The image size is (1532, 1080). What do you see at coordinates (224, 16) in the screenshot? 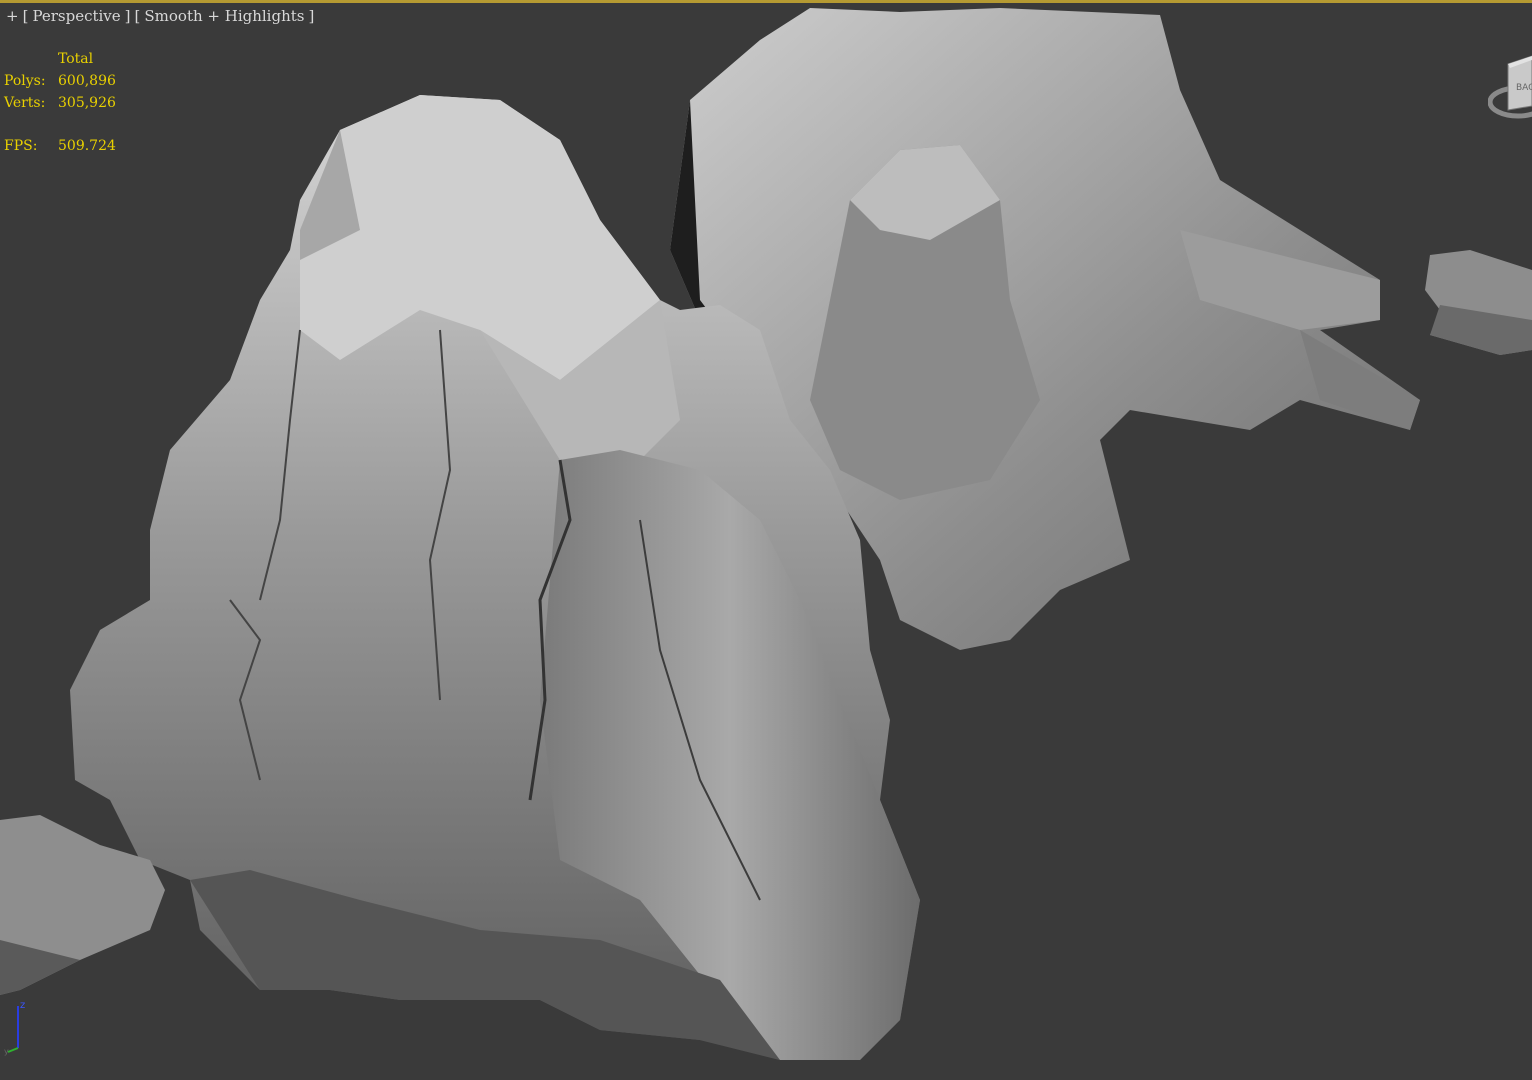
I see `viewport-shading-menu: Smooth + Highlights` at bounding box center [224, 16].